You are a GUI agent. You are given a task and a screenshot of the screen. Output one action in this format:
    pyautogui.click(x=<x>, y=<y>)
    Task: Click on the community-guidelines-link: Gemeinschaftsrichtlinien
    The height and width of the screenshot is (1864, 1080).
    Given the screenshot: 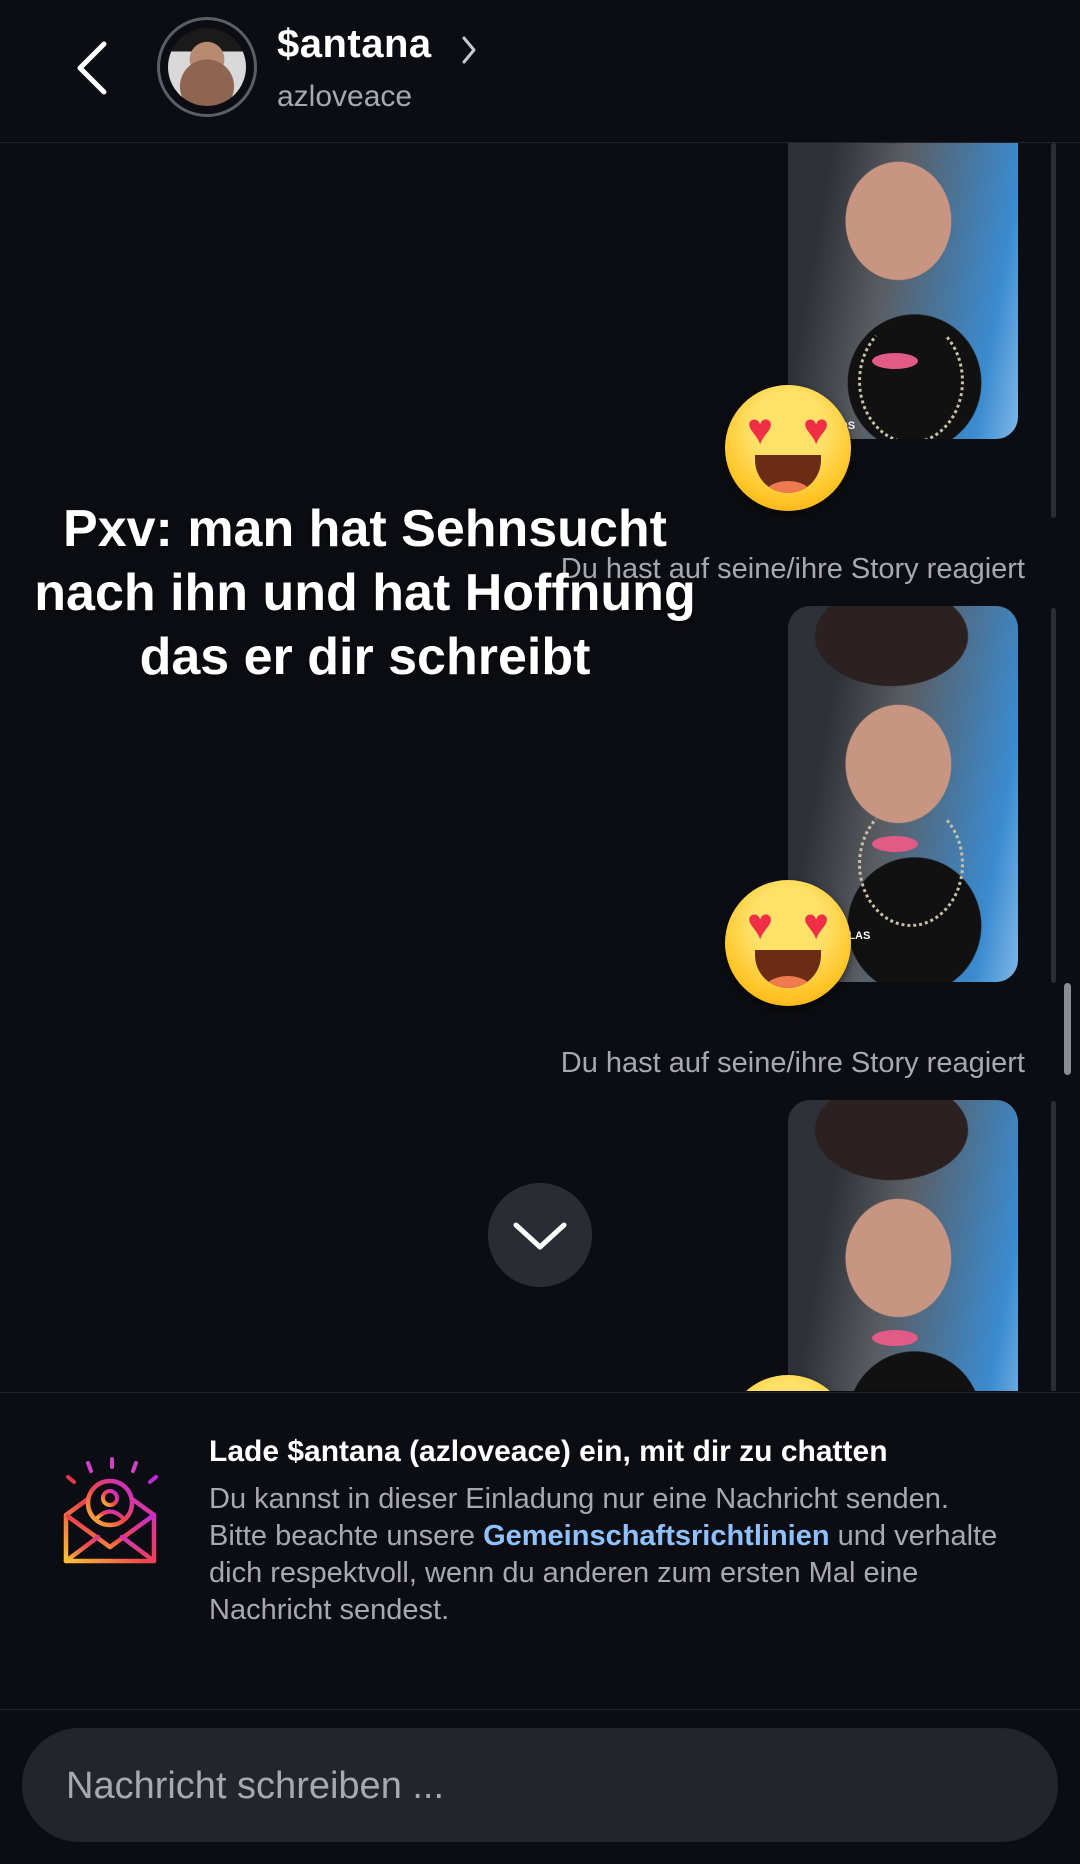 What is the action you would take?
    pyautogui.click(x=656, y=1536)
    